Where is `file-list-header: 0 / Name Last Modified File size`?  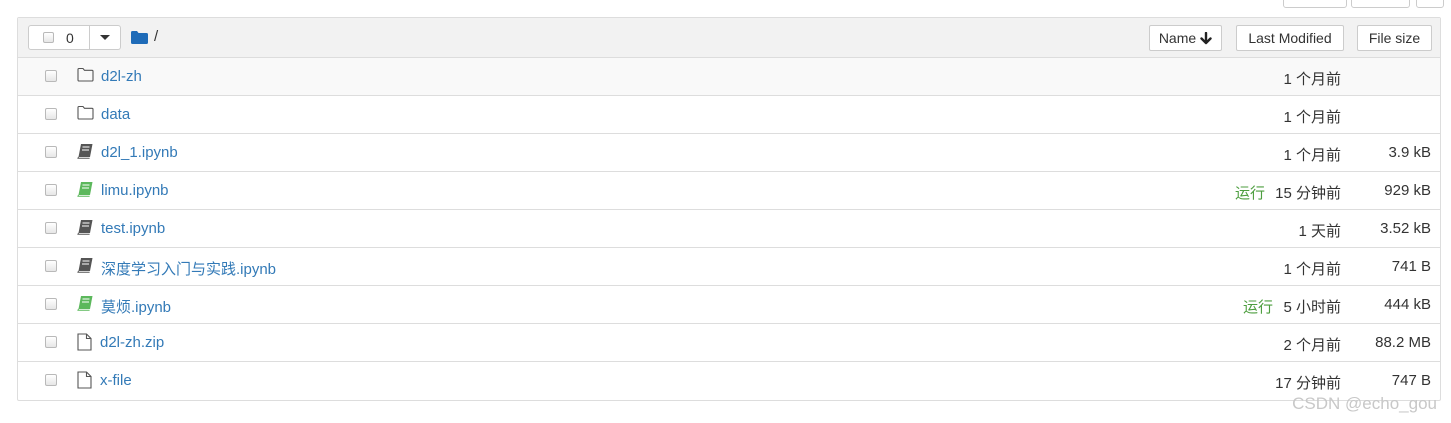
file-list-header: 0 / Name Last Modified File size is located at coordinates (729, 38).